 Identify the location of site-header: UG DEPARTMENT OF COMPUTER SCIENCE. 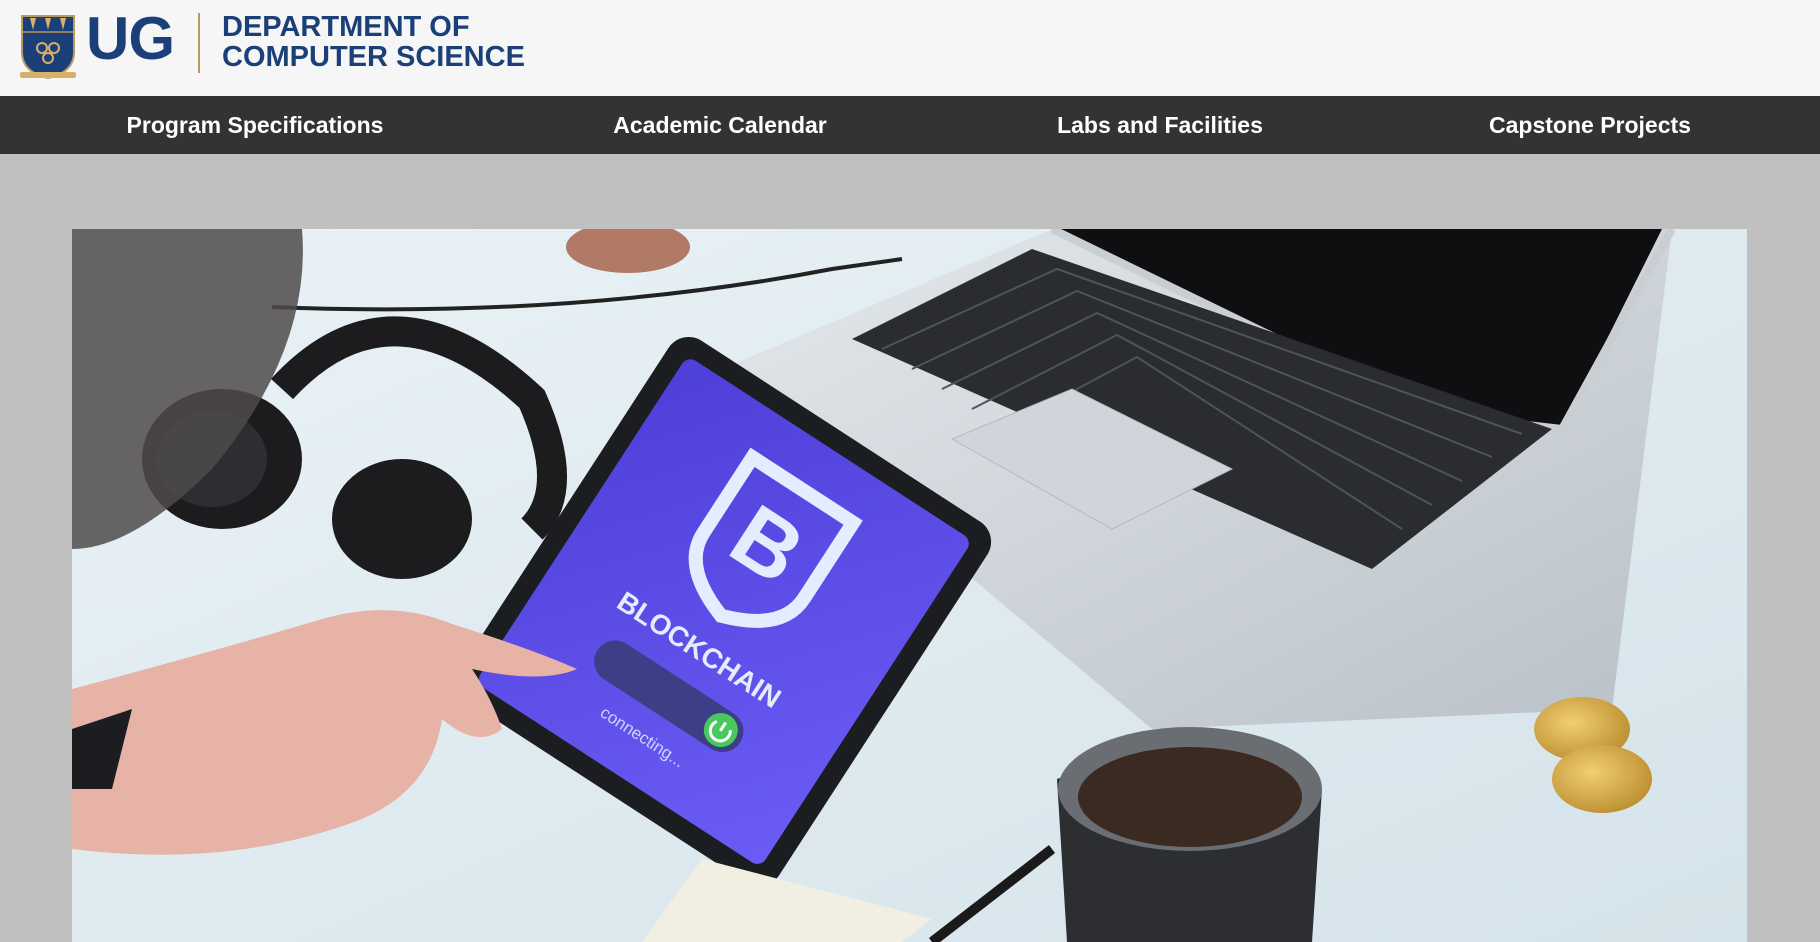
(910, 48).